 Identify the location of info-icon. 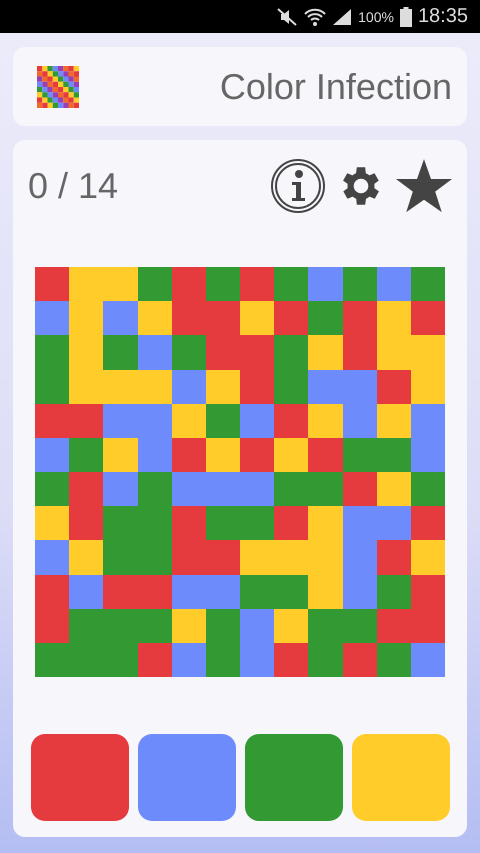
(298, 186).